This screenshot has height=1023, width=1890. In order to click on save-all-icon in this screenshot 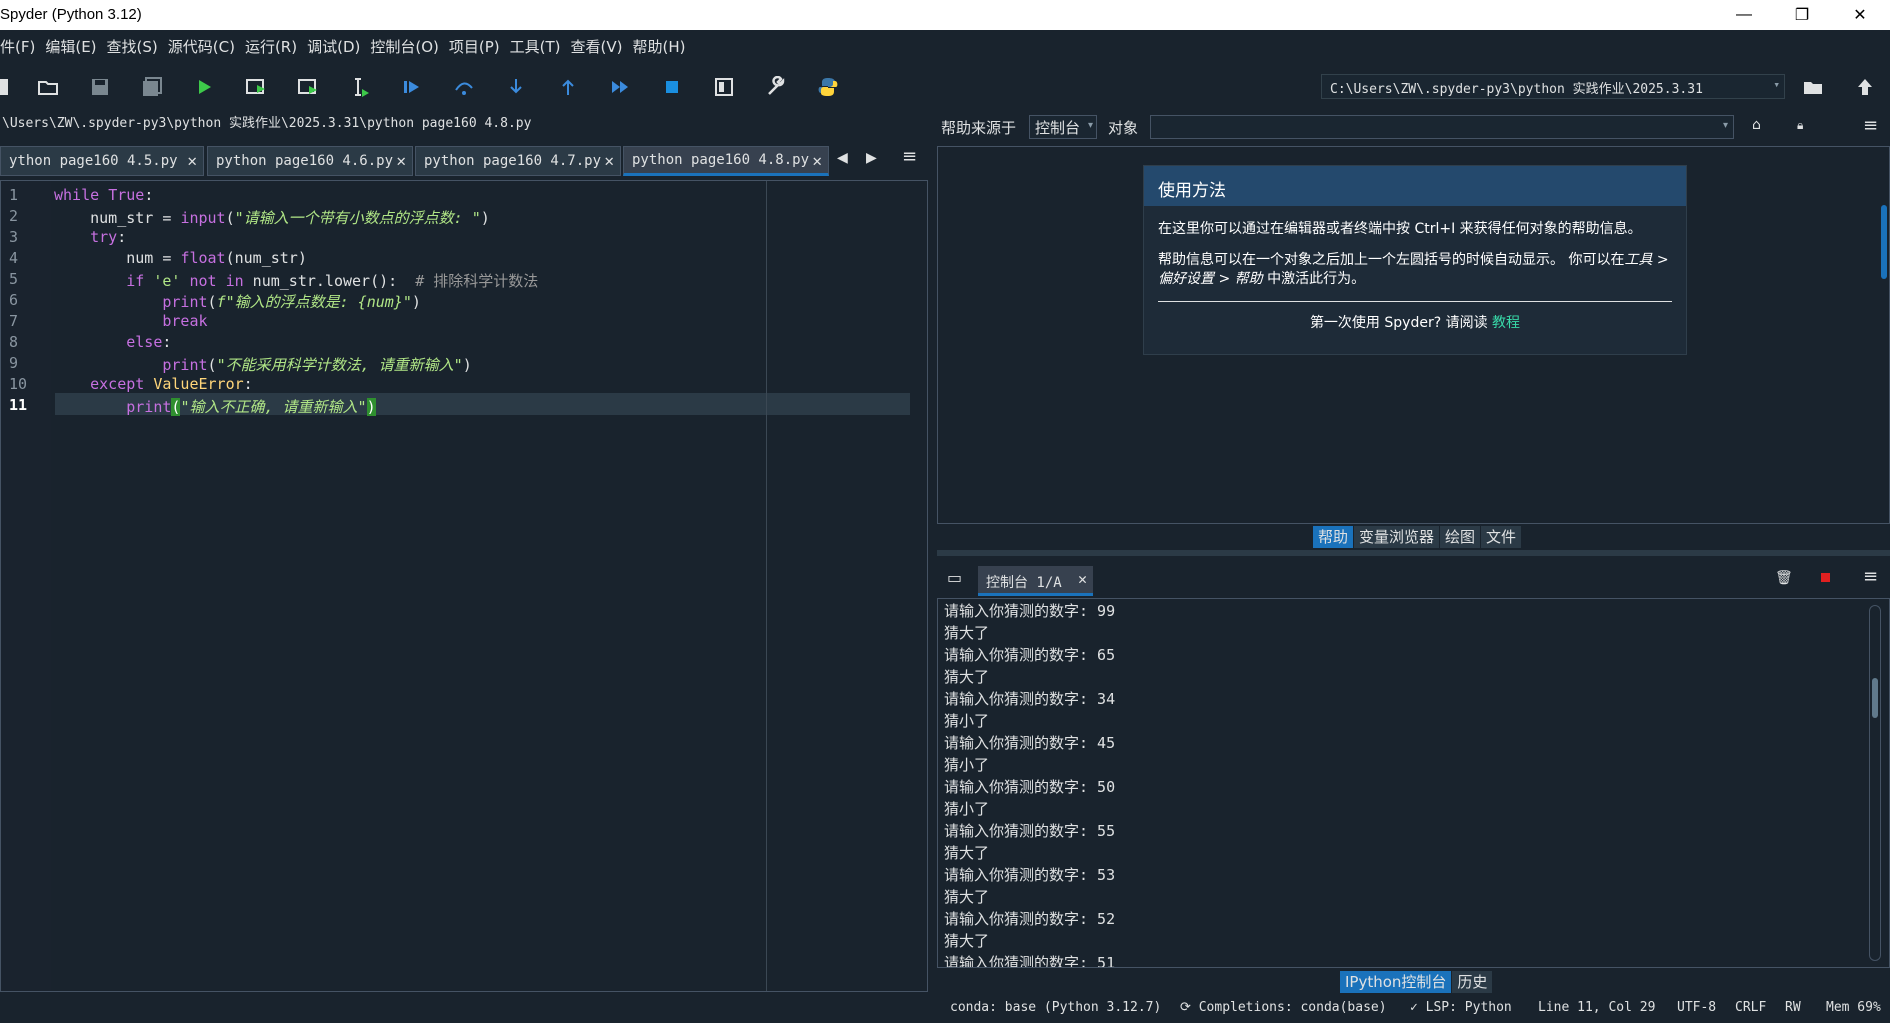, I will do `click(152, 87)`.